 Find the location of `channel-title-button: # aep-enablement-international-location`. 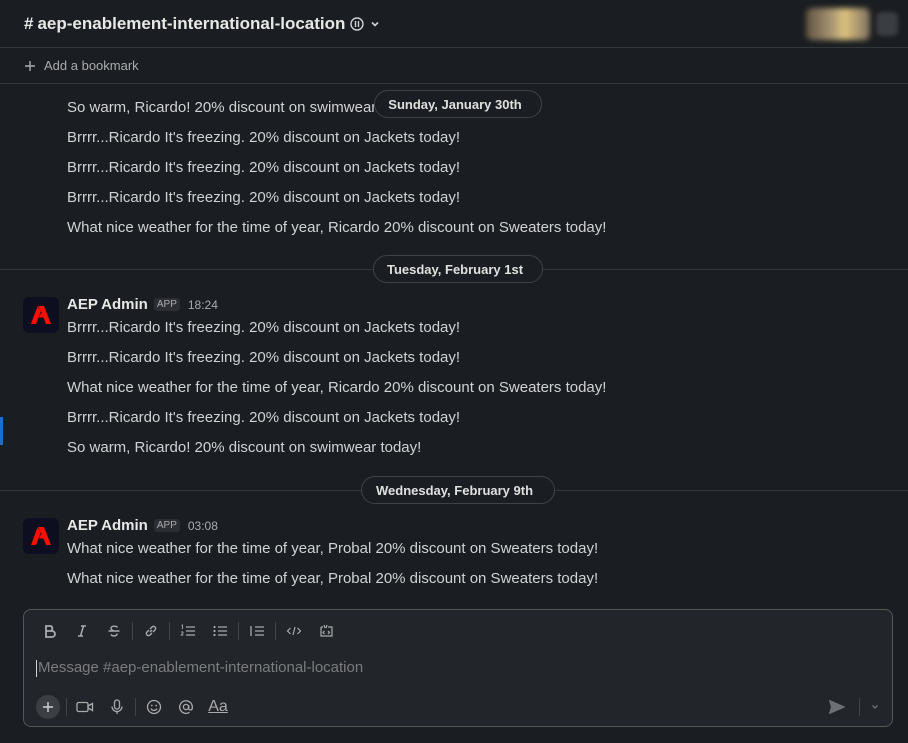

channel-title-button: # aep-enablement-international-location is located at coordinates (202, 24).